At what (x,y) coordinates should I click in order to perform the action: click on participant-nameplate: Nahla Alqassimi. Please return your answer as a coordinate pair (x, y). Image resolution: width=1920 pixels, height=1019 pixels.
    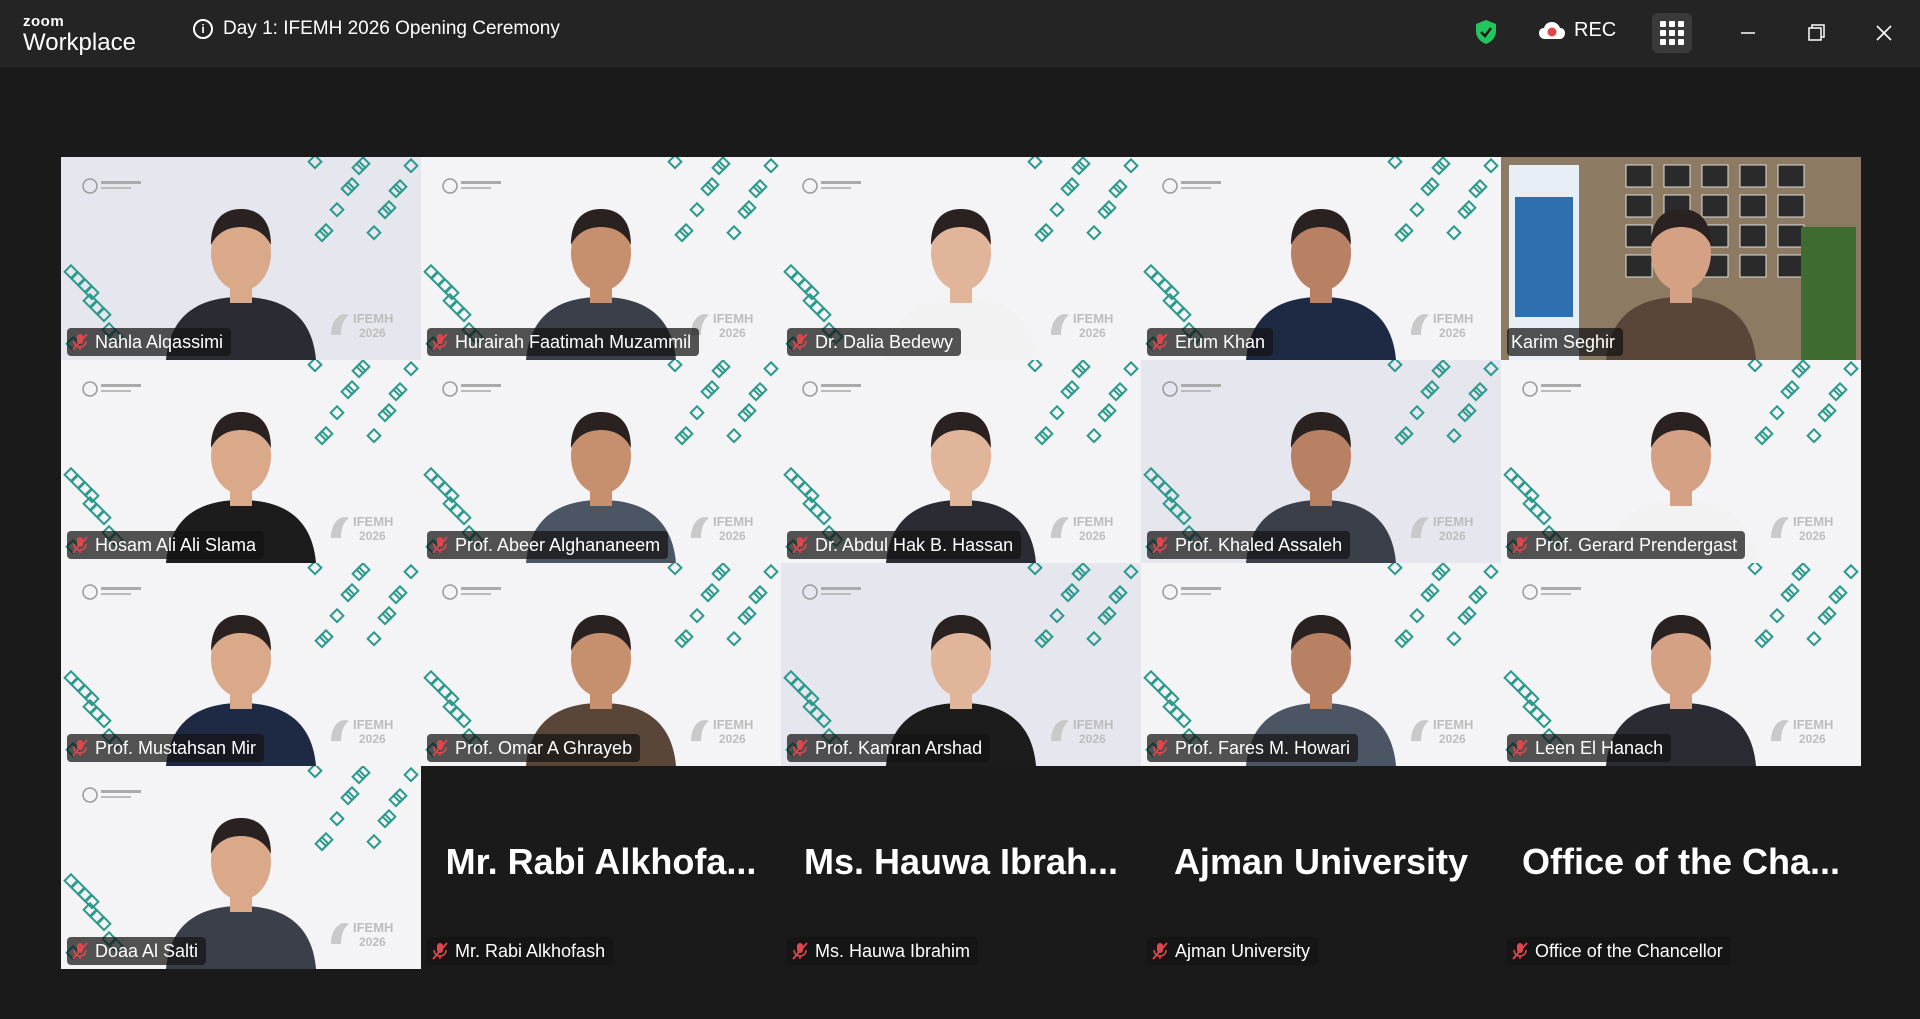
    Looking at the image, I should click on (149, 342).